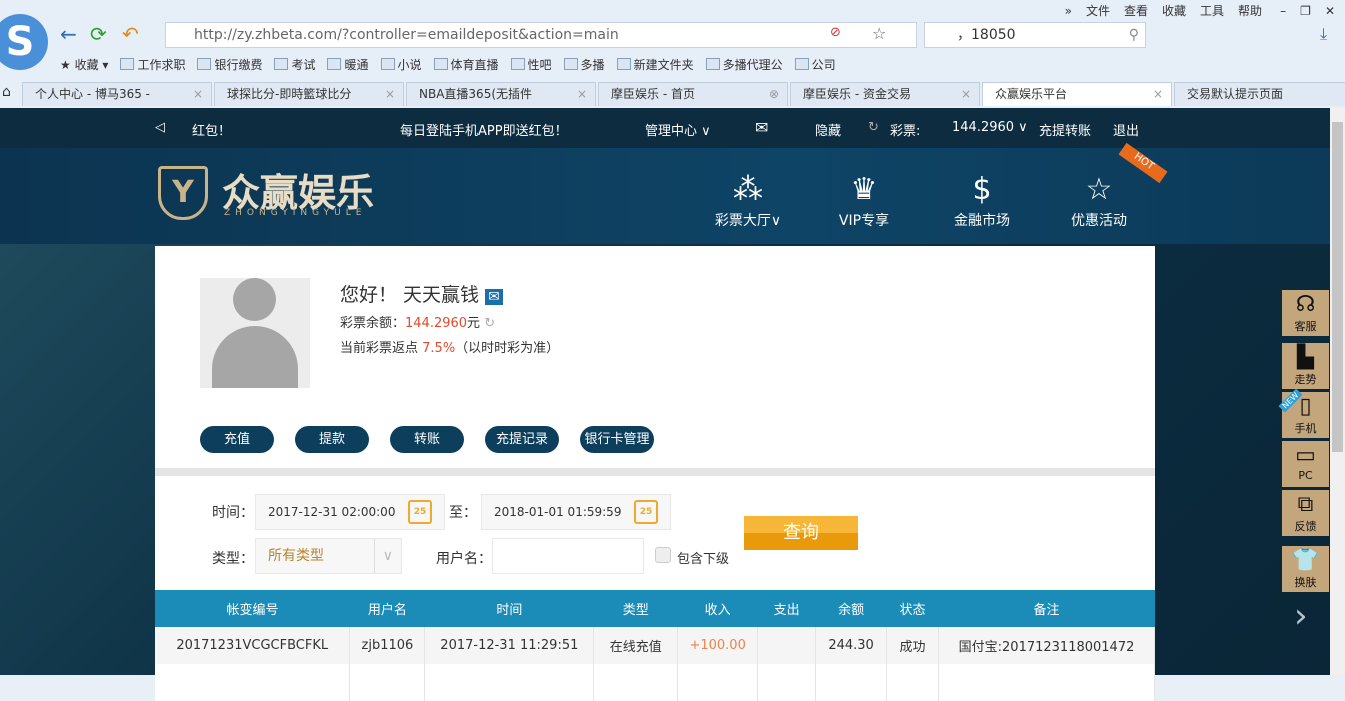  What do you see at coordinates (294, 65) in the screenshot?
I see `bookmark: 考试` at bounding box center [294, 65].